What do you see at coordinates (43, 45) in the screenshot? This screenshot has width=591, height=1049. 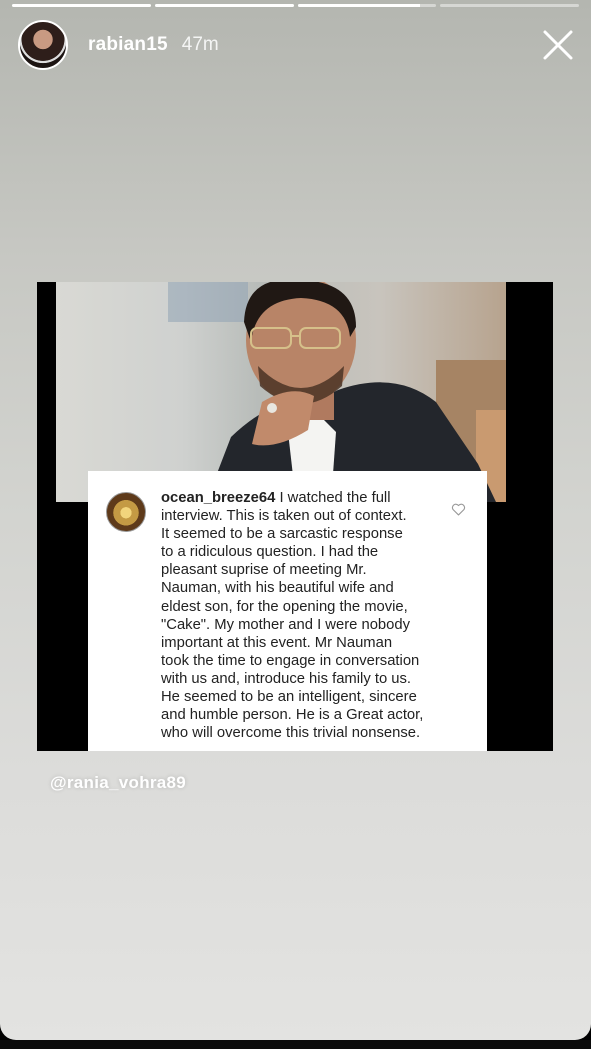 I see `avatar` at bounding box center [43, 45].